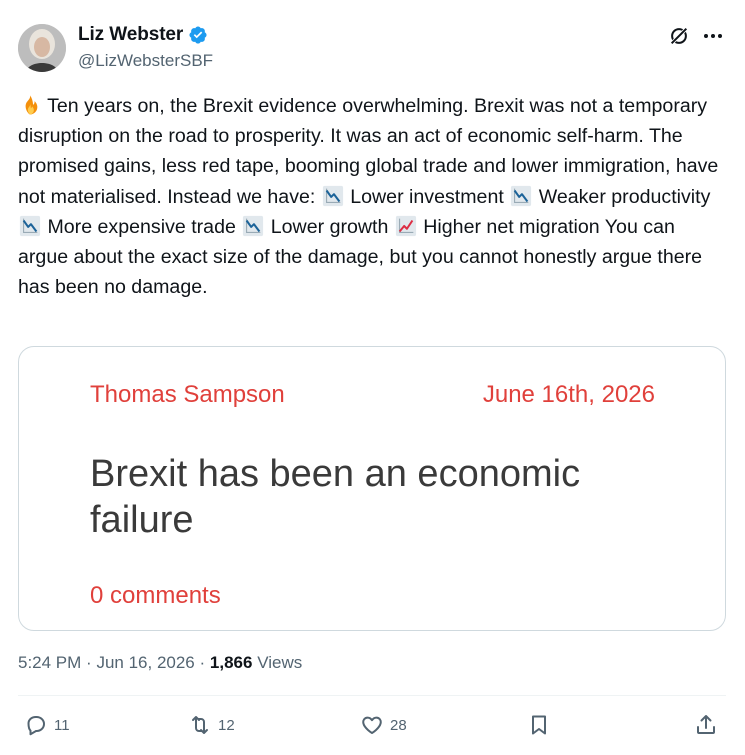 This screenshot has width=745, height=755. I want to click on reply-icon, so click(36, 726).